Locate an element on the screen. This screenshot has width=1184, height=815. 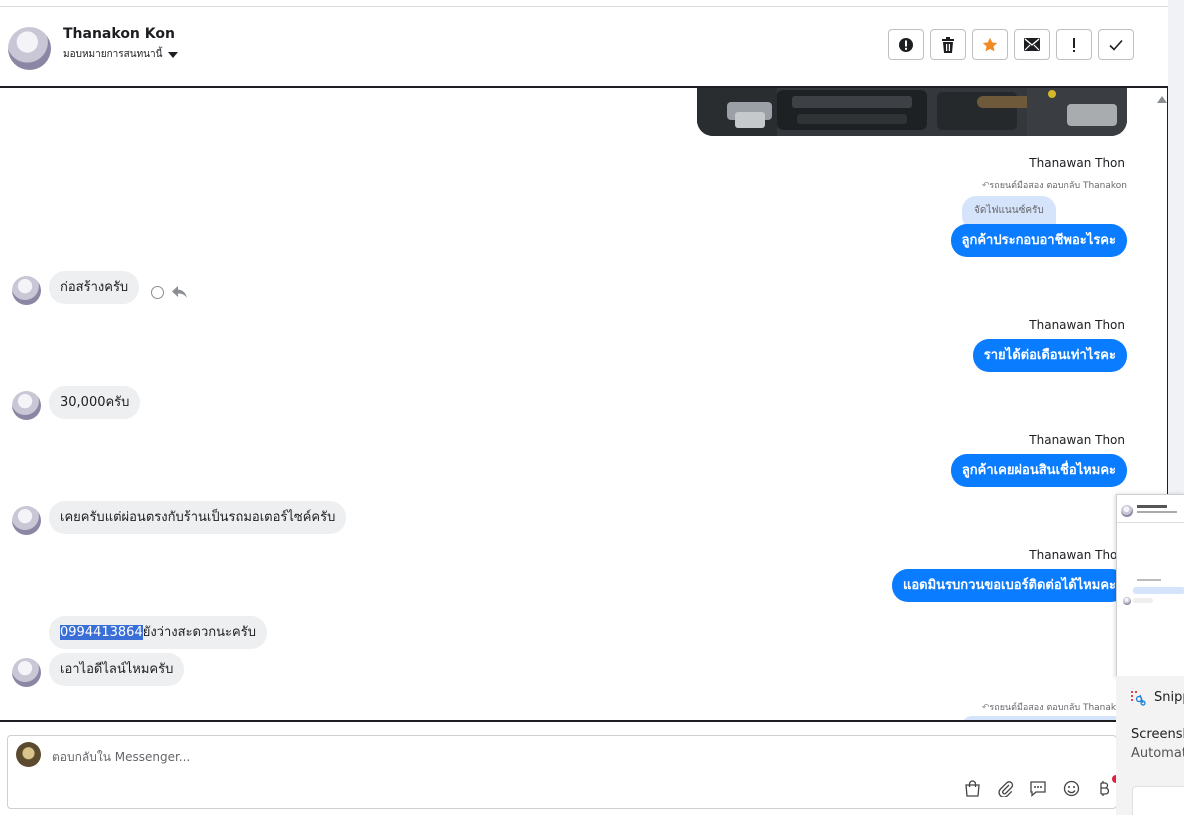
snipping-tool-notification: Snipp Screensh Automat is located at coordinates (1150, 745).